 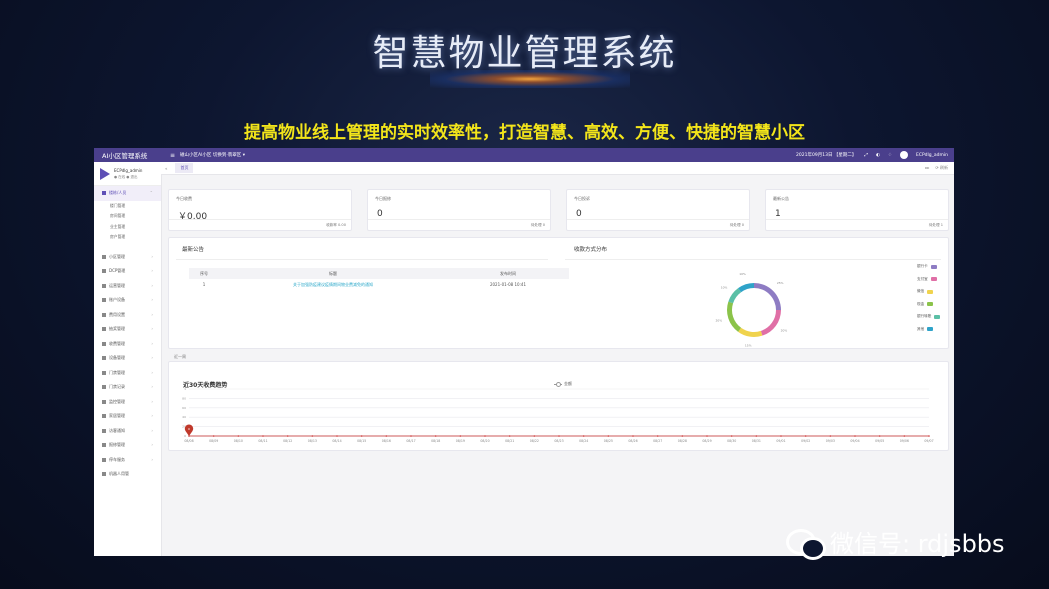 I want to click on sidebar-subitem: 房户管理, so click(x=127, y=237).